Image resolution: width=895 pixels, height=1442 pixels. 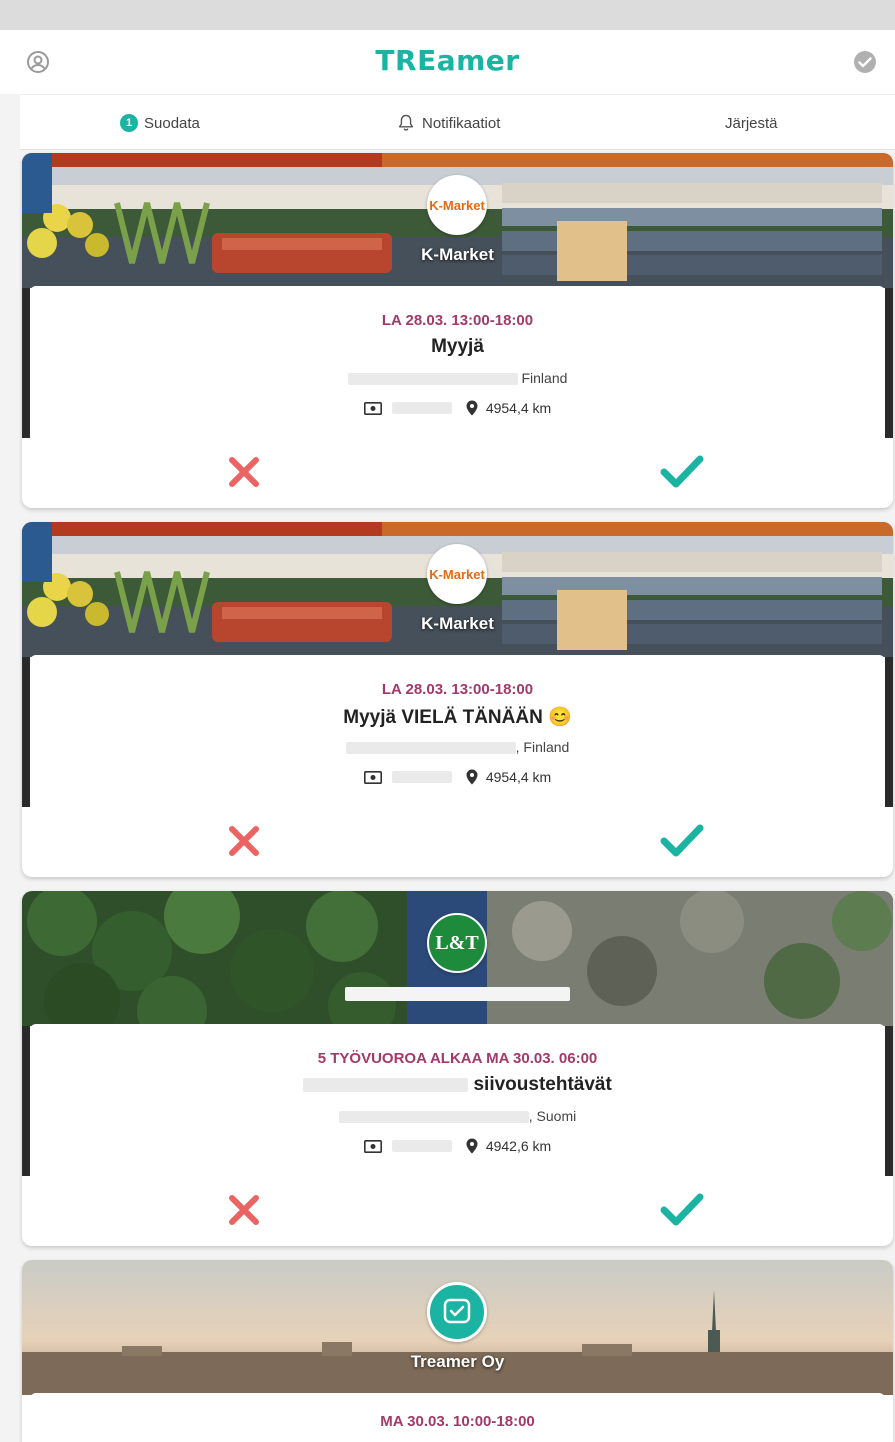 I want to click on app-logo: TREamer, so click(x=447, y=60).